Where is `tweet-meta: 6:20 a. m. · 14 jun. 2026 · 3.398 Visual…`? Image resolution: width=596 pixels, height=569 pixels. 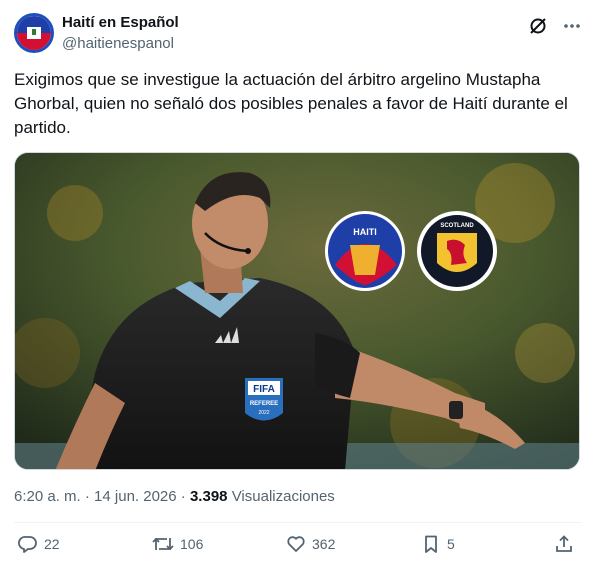
tweet-meta: 6:20 a. m. · 14 jun. 2026 · 3.398 Visual… is located at coordinates (174, 496).